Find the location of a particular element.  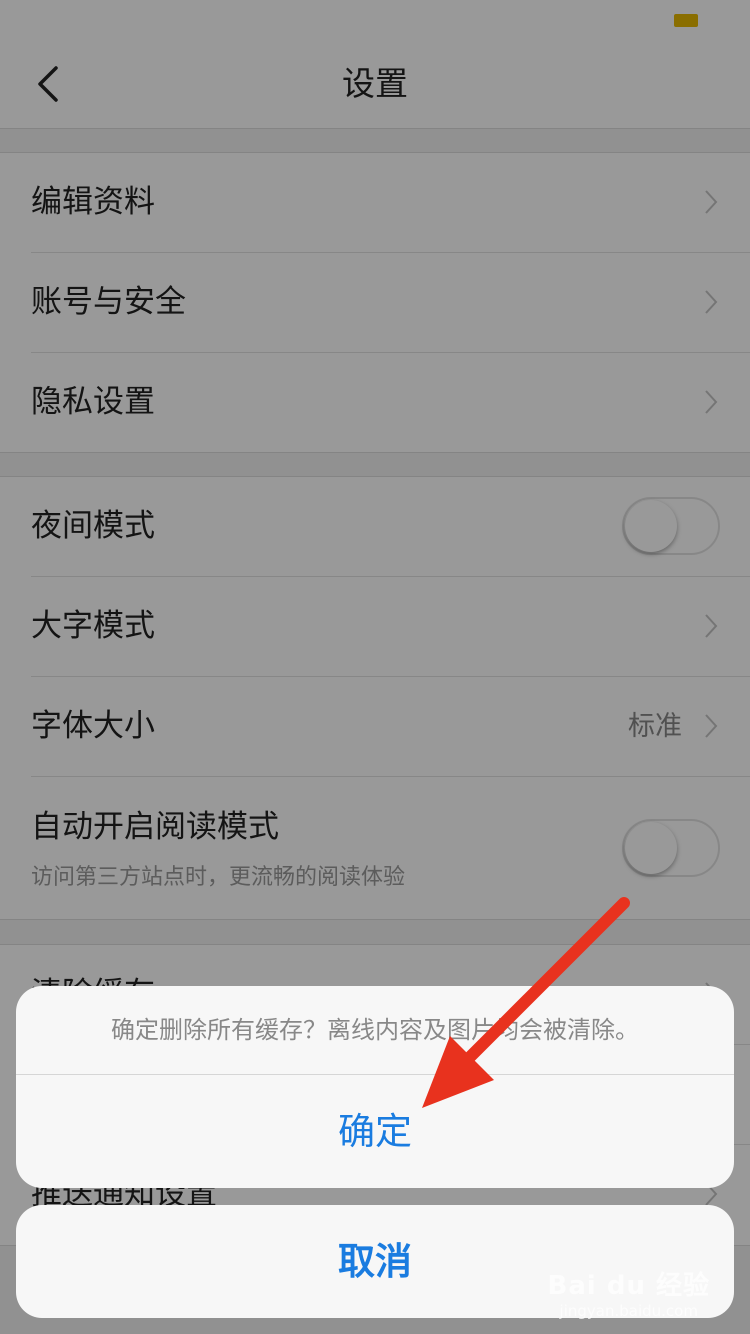

annotation-arrow is located at coordinates (526, 1002).